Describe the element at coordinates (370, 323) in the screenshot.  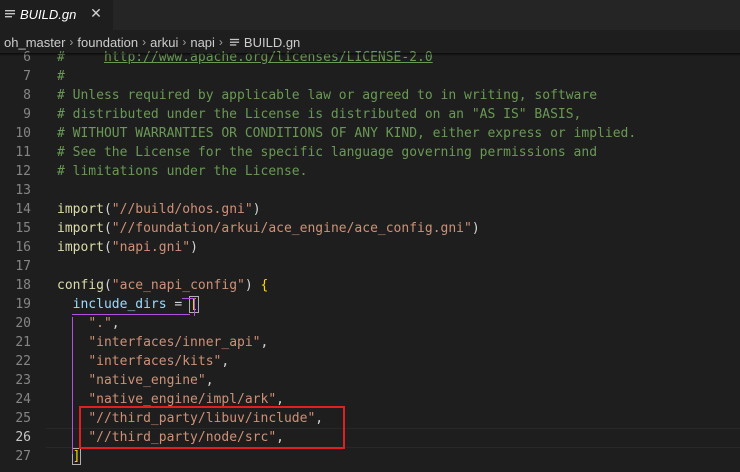
I see `code-line: 20 ".",` at that location.